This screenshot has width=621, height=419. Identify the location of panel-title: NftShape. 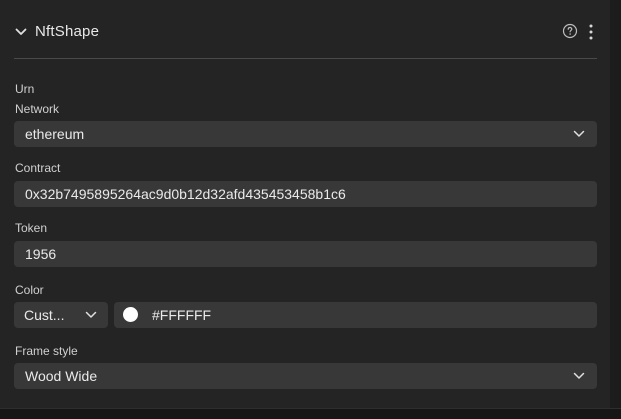
(67, 31).